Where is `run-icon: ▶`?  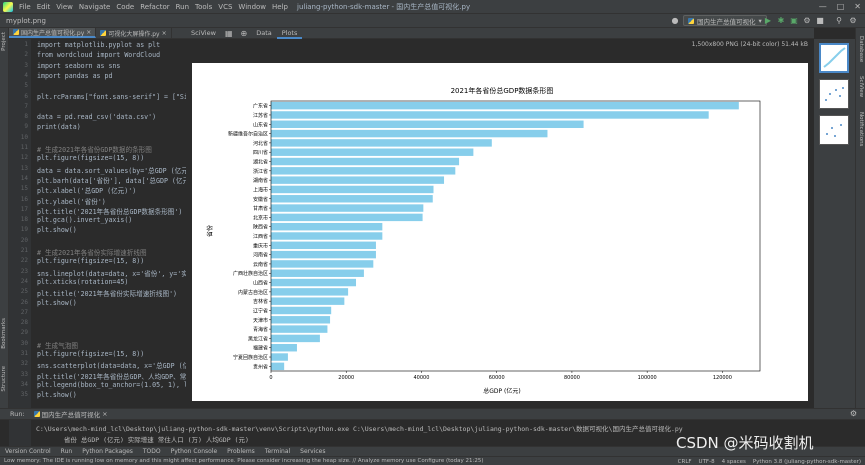 run-icon: ▶ is located at coordinates (768, 21).